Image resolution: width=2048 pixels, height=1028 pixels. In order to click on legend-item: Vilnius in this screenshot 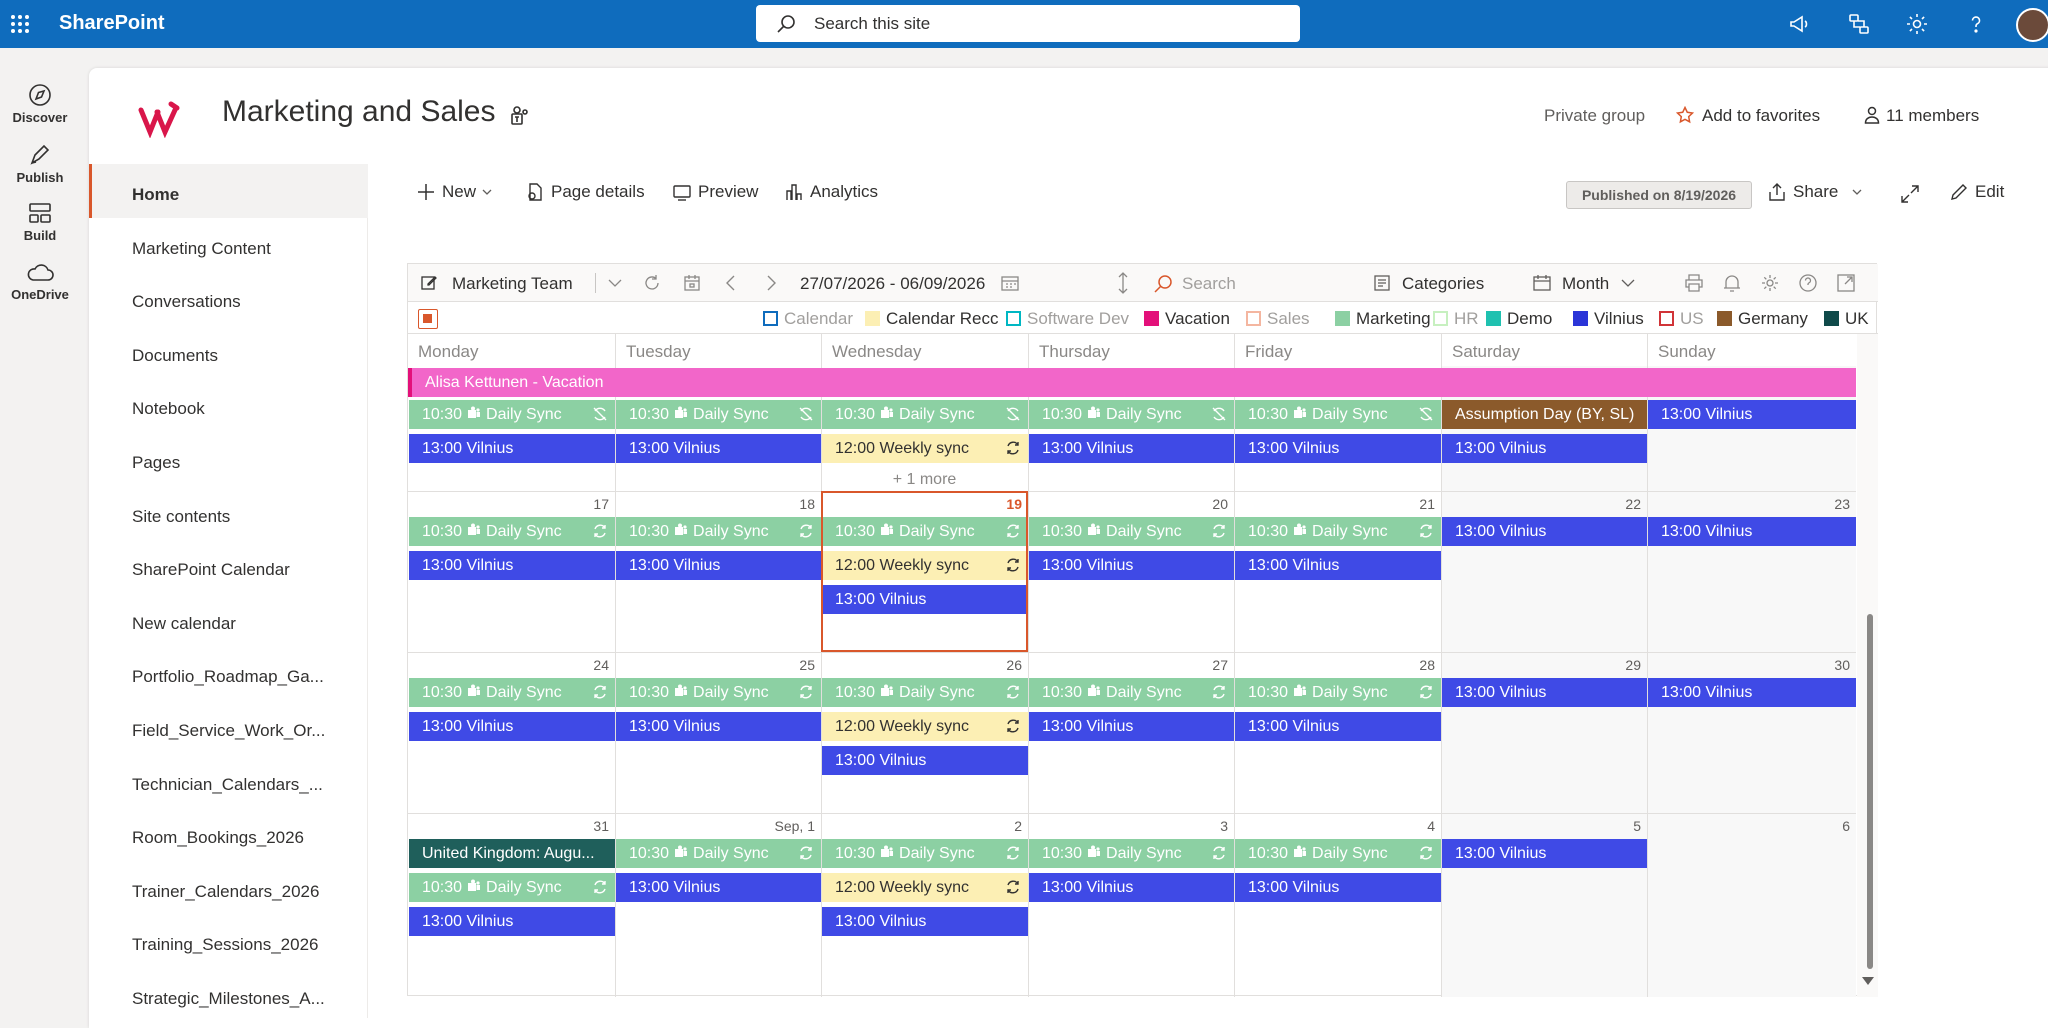, I will do `click(1608, 319)`.